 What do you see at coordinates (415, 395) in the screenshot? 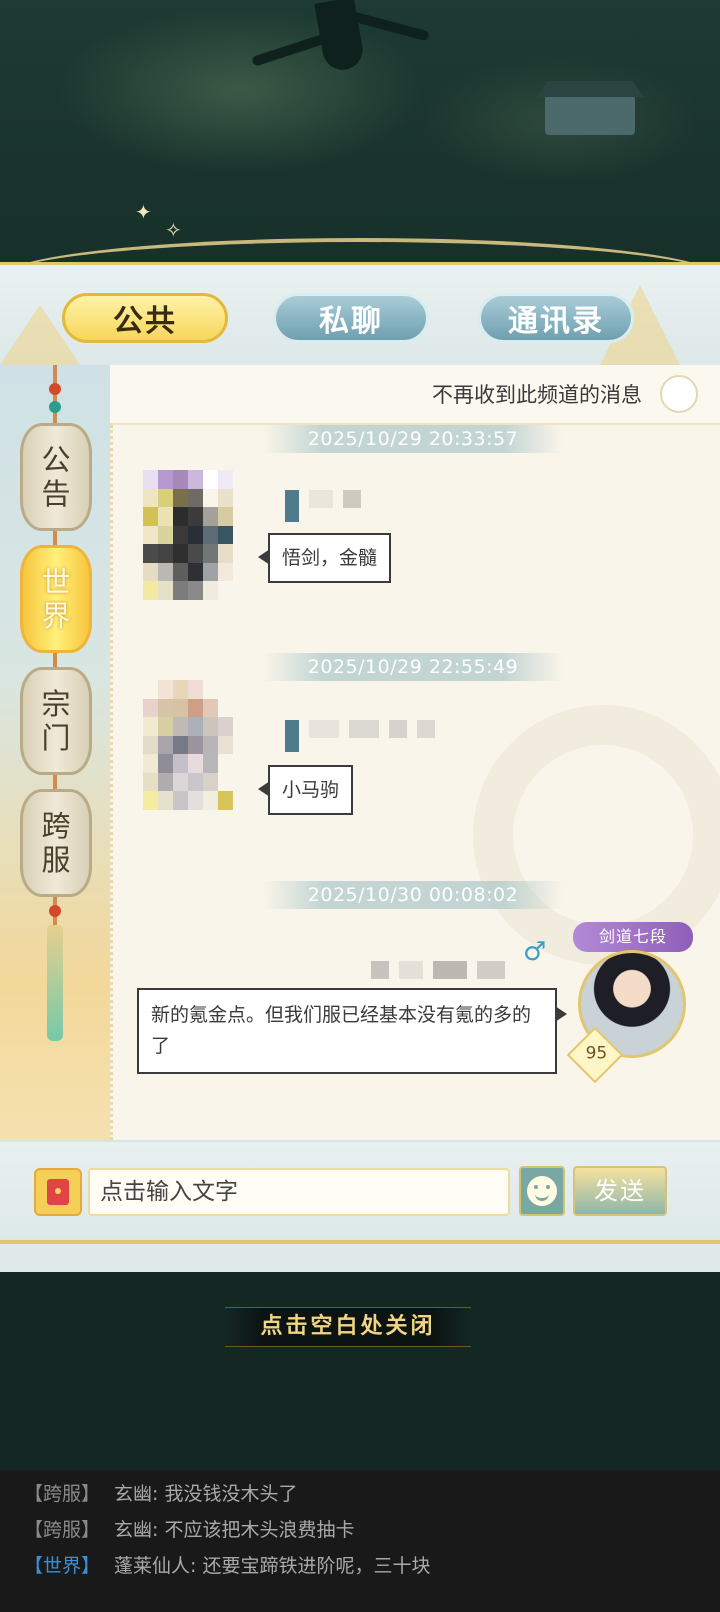
I see `channel-mute-option: 不再收到此频道的消息` at bounding box center [415, 395].